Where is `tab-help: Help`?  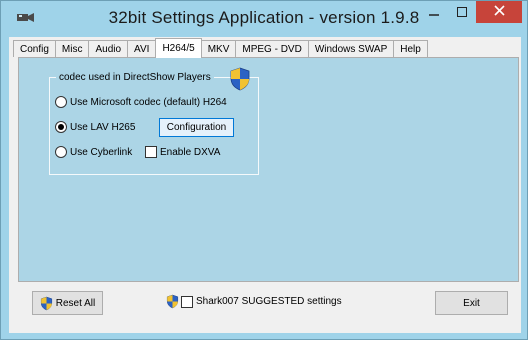
tab-help: Help is located at coordinates (410, 48).